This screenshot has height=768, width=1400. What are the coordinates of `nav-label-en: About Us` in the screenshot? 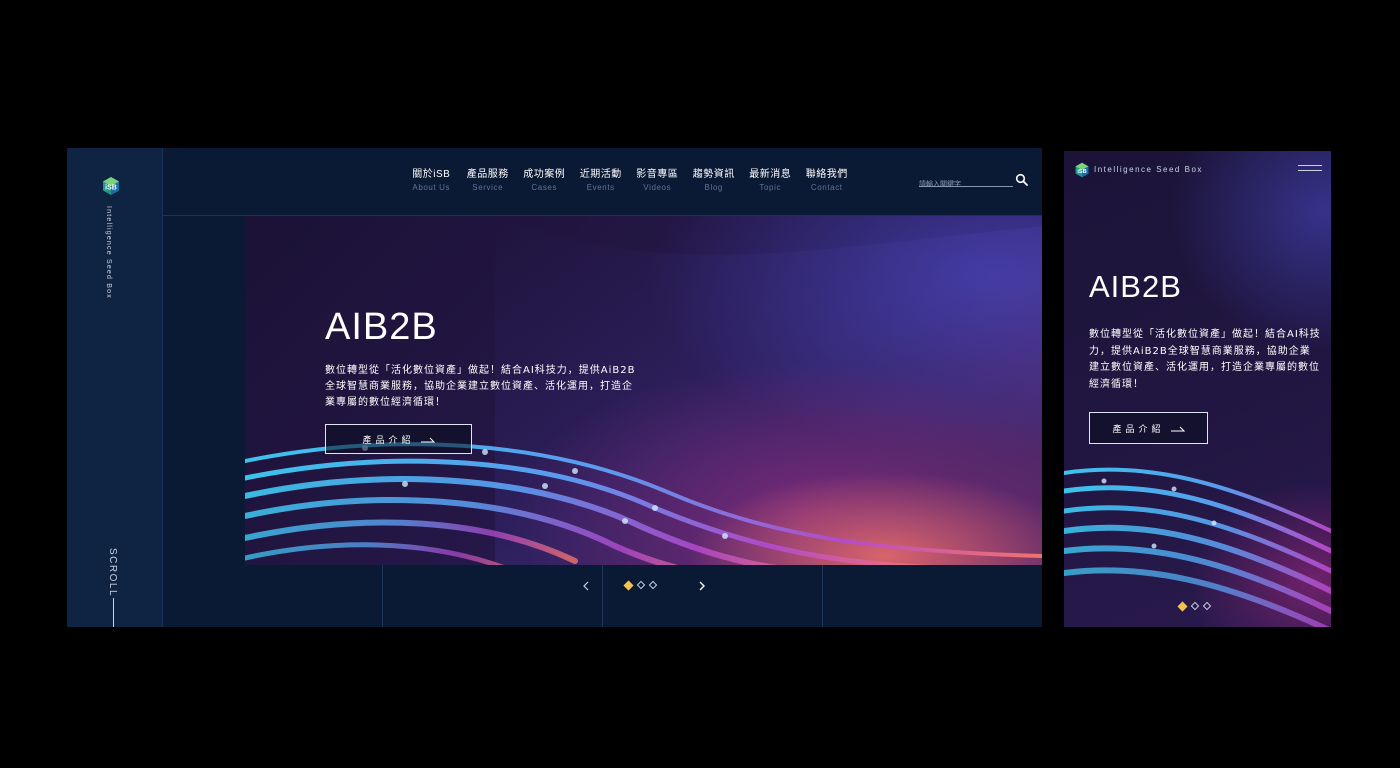 It's located at (431, 187).